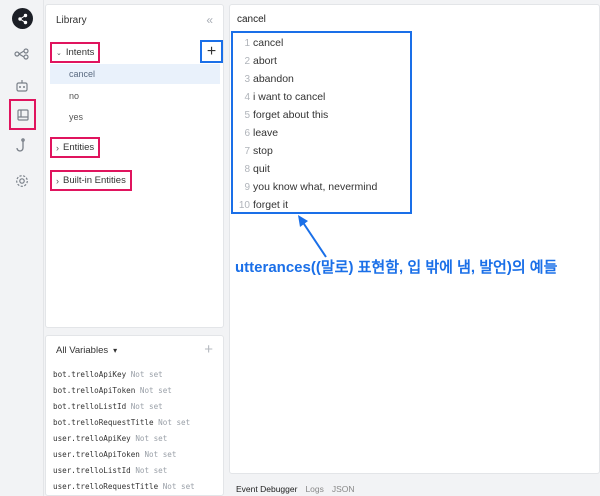 This screenshot has height=496, width=600. Describe the element at coordinates (94, 180) in the screenshot. I see `section-builtin-entities-label: Built-in Entities` at that location.